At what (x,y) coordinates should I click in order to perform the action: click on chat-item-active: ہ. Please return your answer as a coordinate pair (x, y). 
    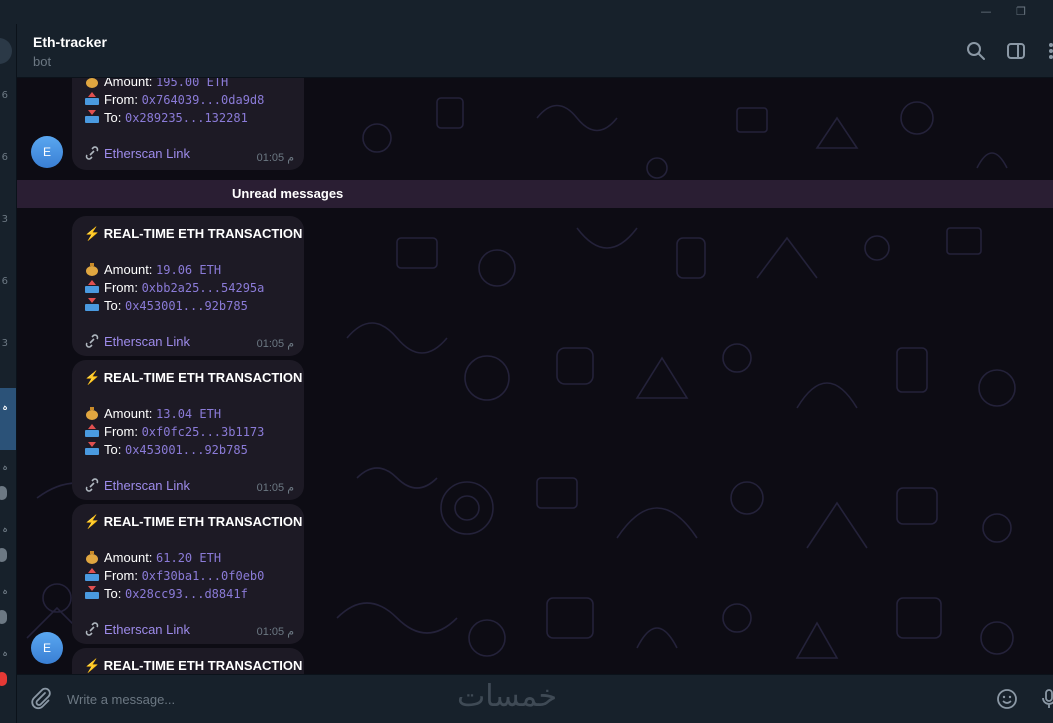
    Looking at the image, I should click on (8, 419).